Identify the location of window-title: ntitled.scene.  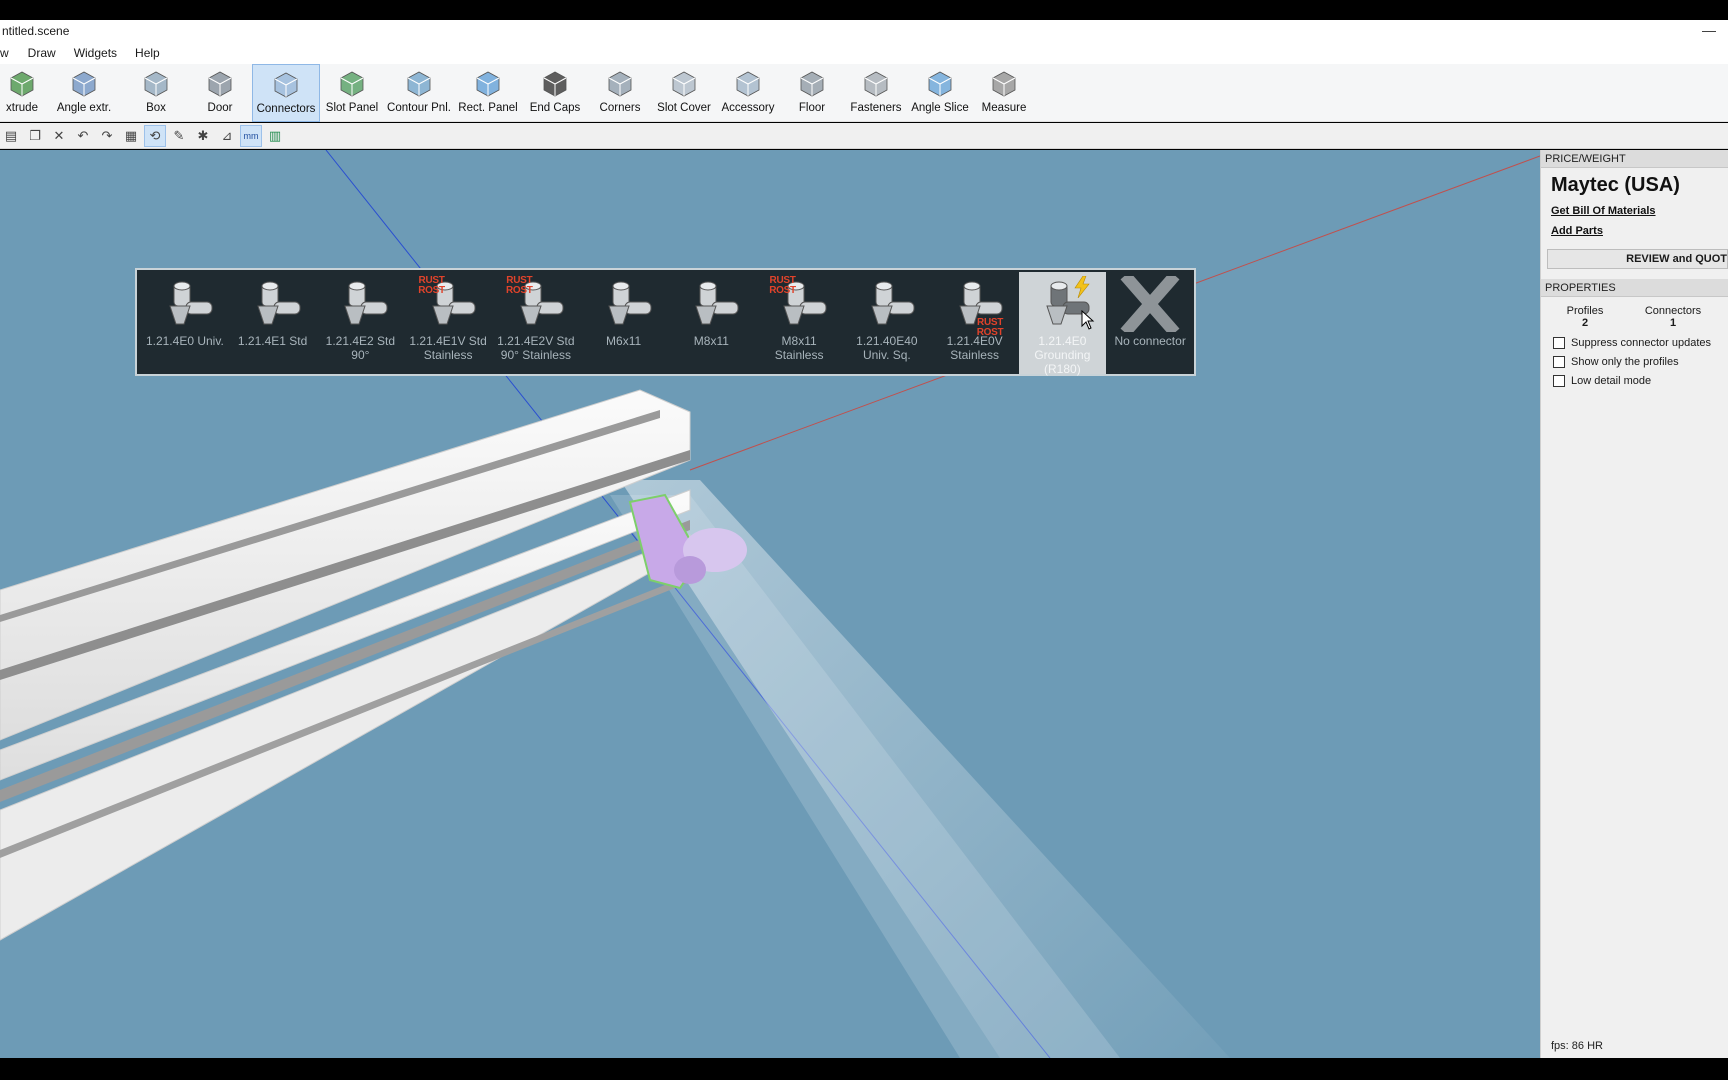
(36, 31).